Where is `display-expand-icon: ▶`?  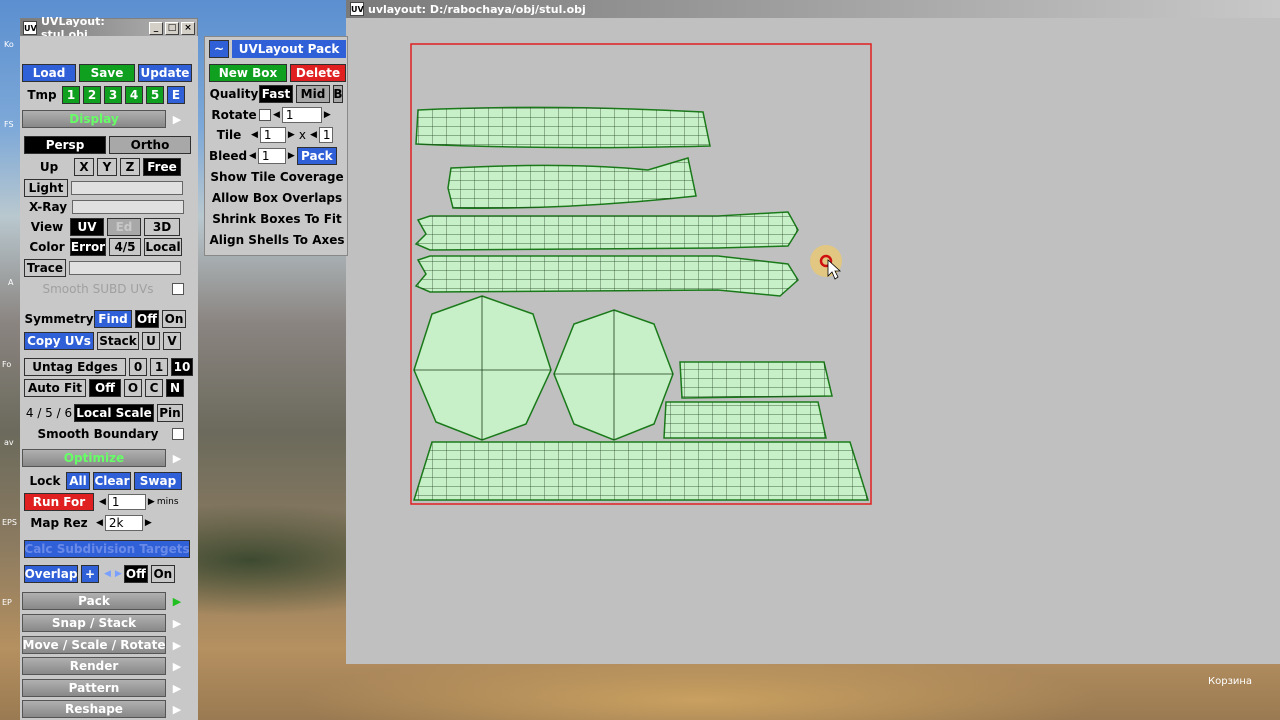
display-expand-icon: ▶ is located at coordinates (177, 119).